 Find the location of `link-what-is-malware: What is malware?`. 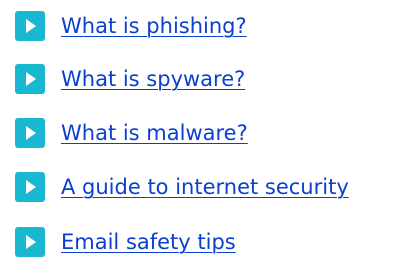

link-what-is-malware: What is malware? is located at coordinates (154, 133).